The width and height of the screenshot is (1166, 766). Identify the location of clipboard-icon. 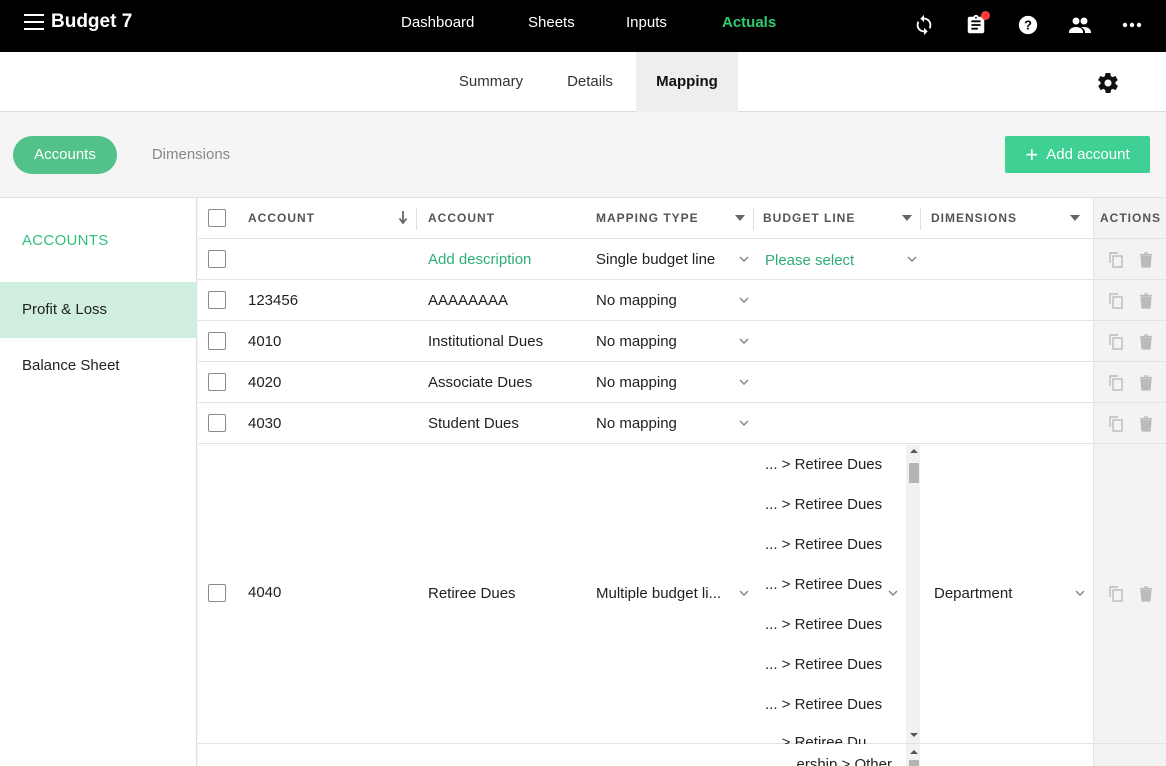
(977, 24).